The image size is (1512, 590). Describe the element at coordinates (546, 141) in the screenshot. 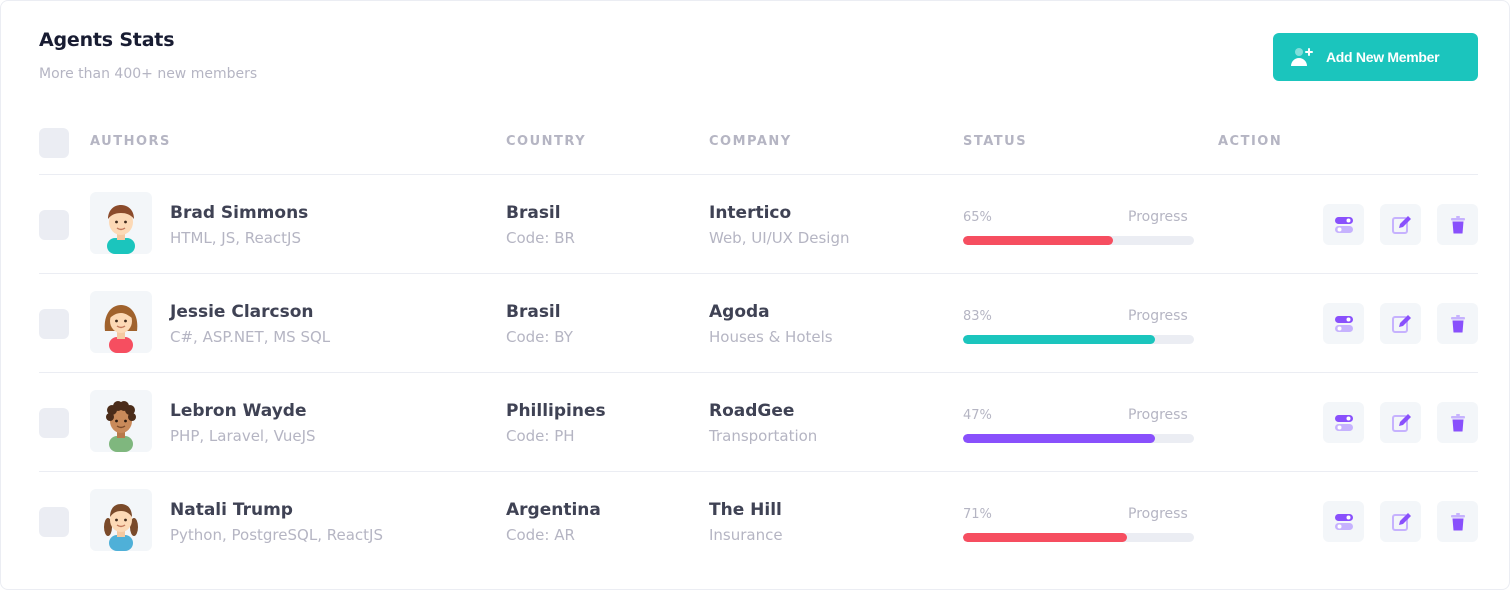

I see `column-header-country: COUNTRY` at that location.